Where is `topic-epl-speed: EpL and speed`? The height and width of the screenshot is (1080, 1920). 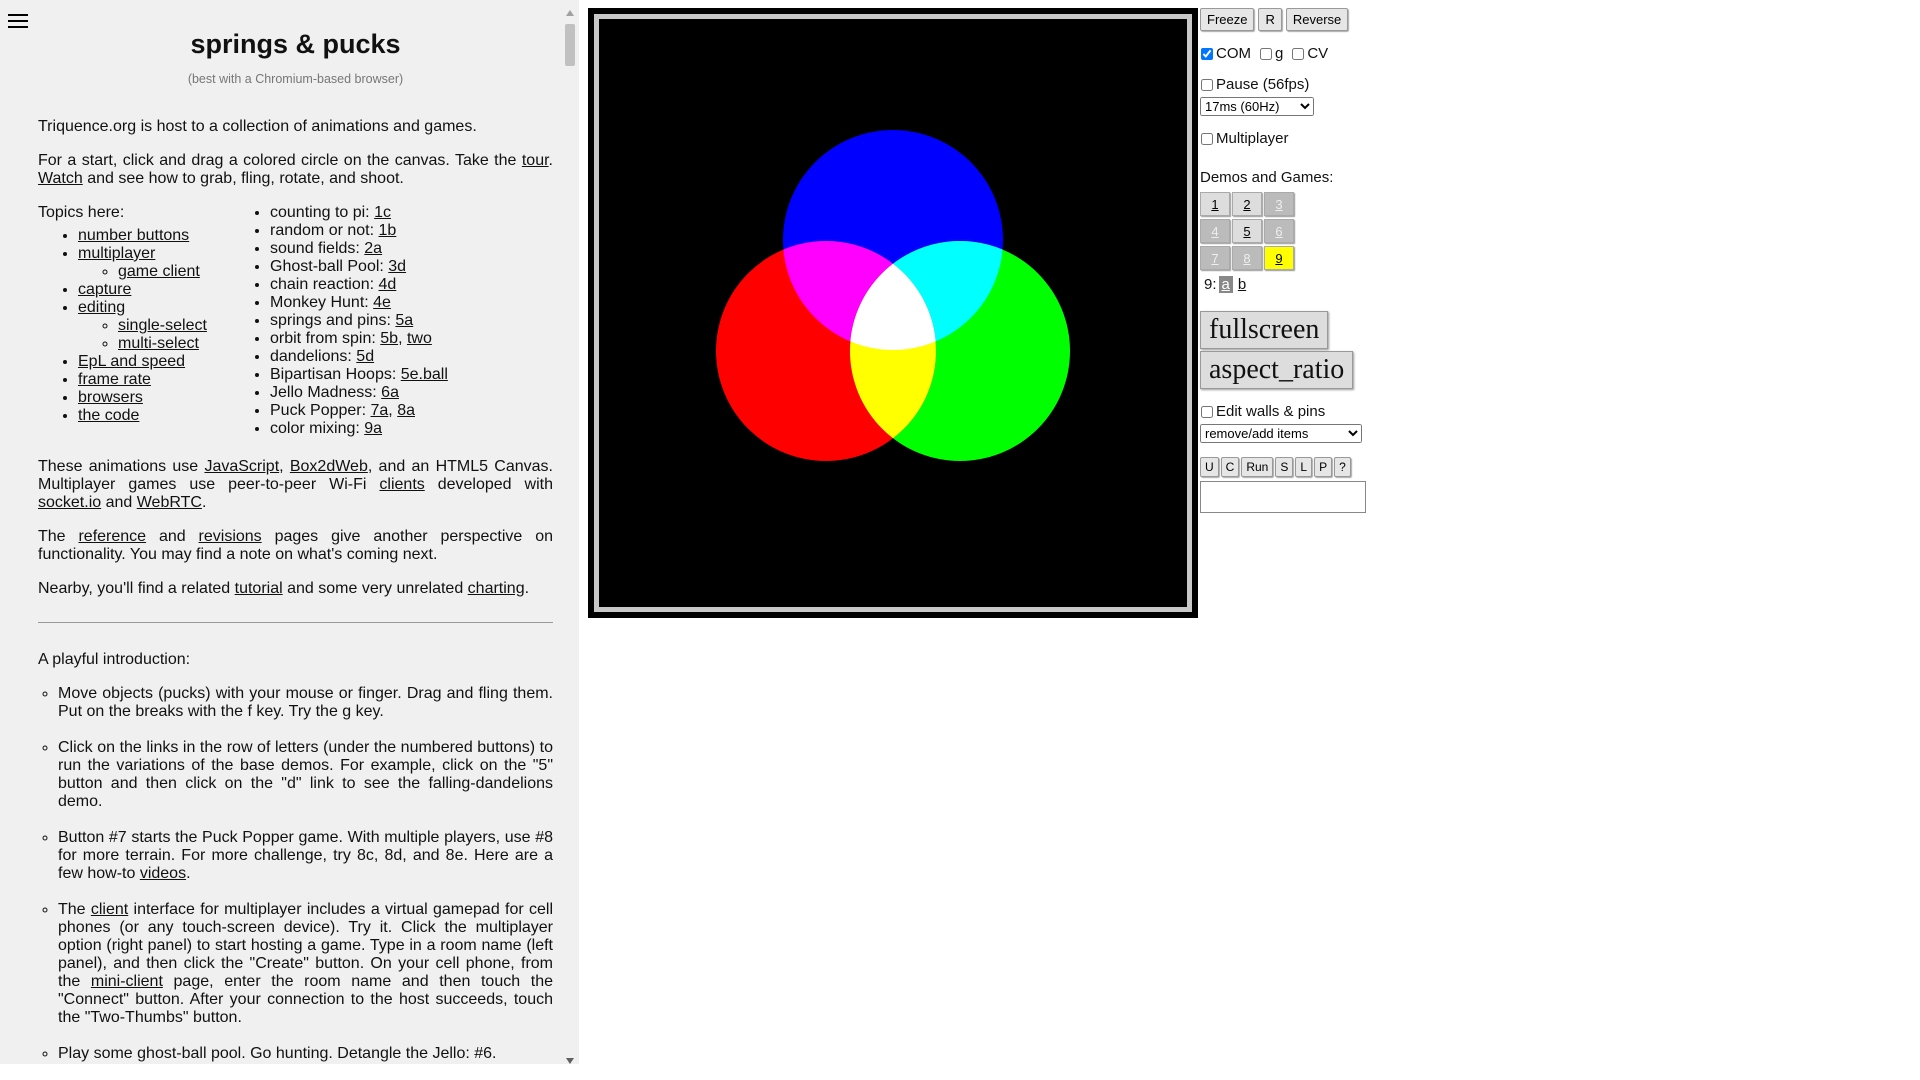
topic-epl-speed: EpL and speed is located at coordinates (131, 361).